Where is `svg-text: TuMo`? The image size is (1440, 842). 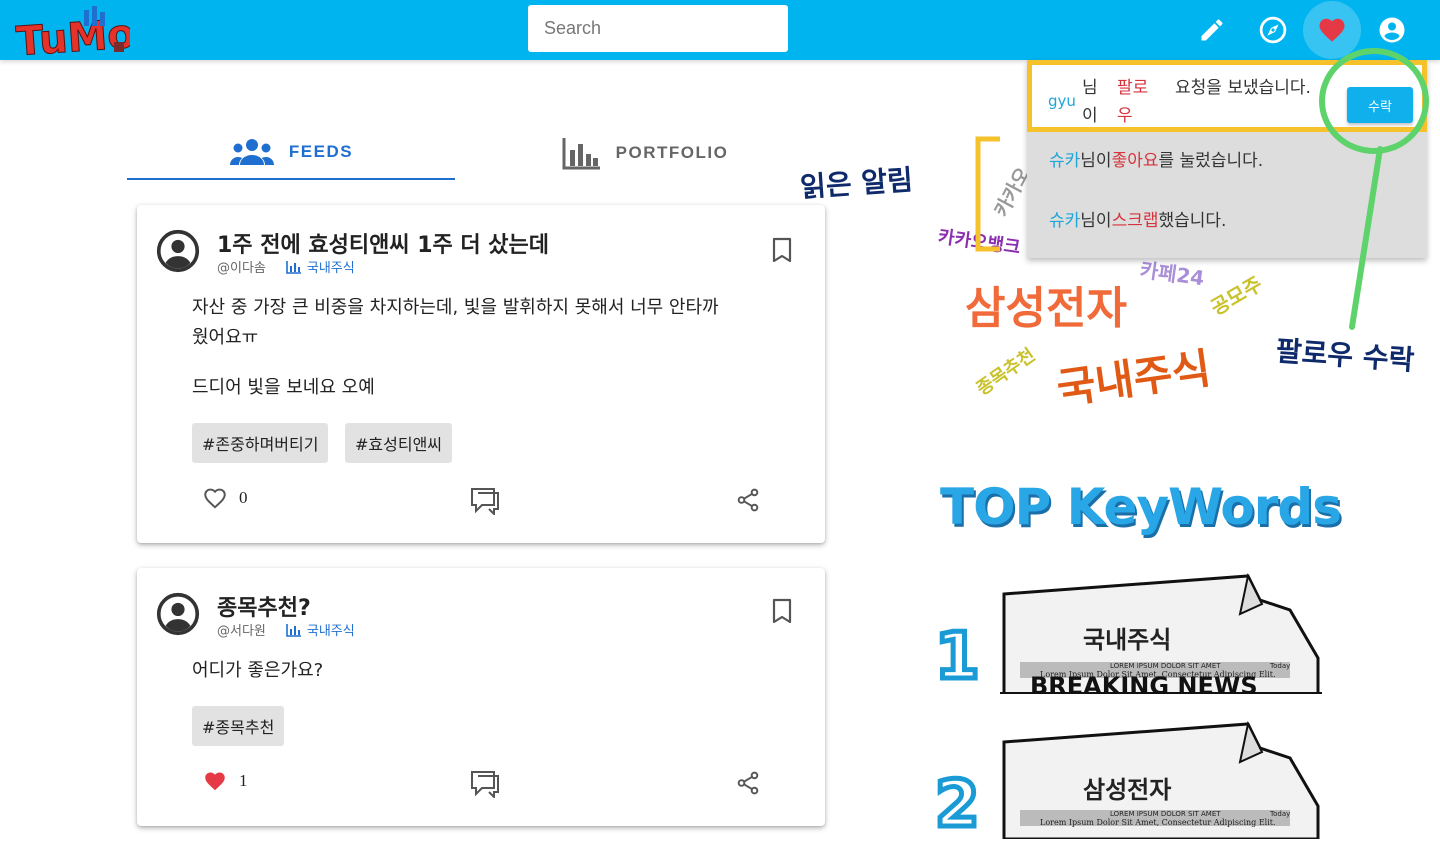 svg-text: TuMo is located at coordinates (72, 34).